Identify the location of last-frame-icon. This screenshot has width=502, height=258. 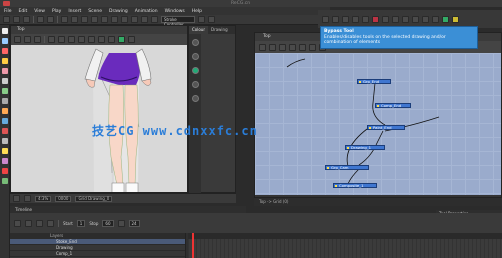
(50, 223).